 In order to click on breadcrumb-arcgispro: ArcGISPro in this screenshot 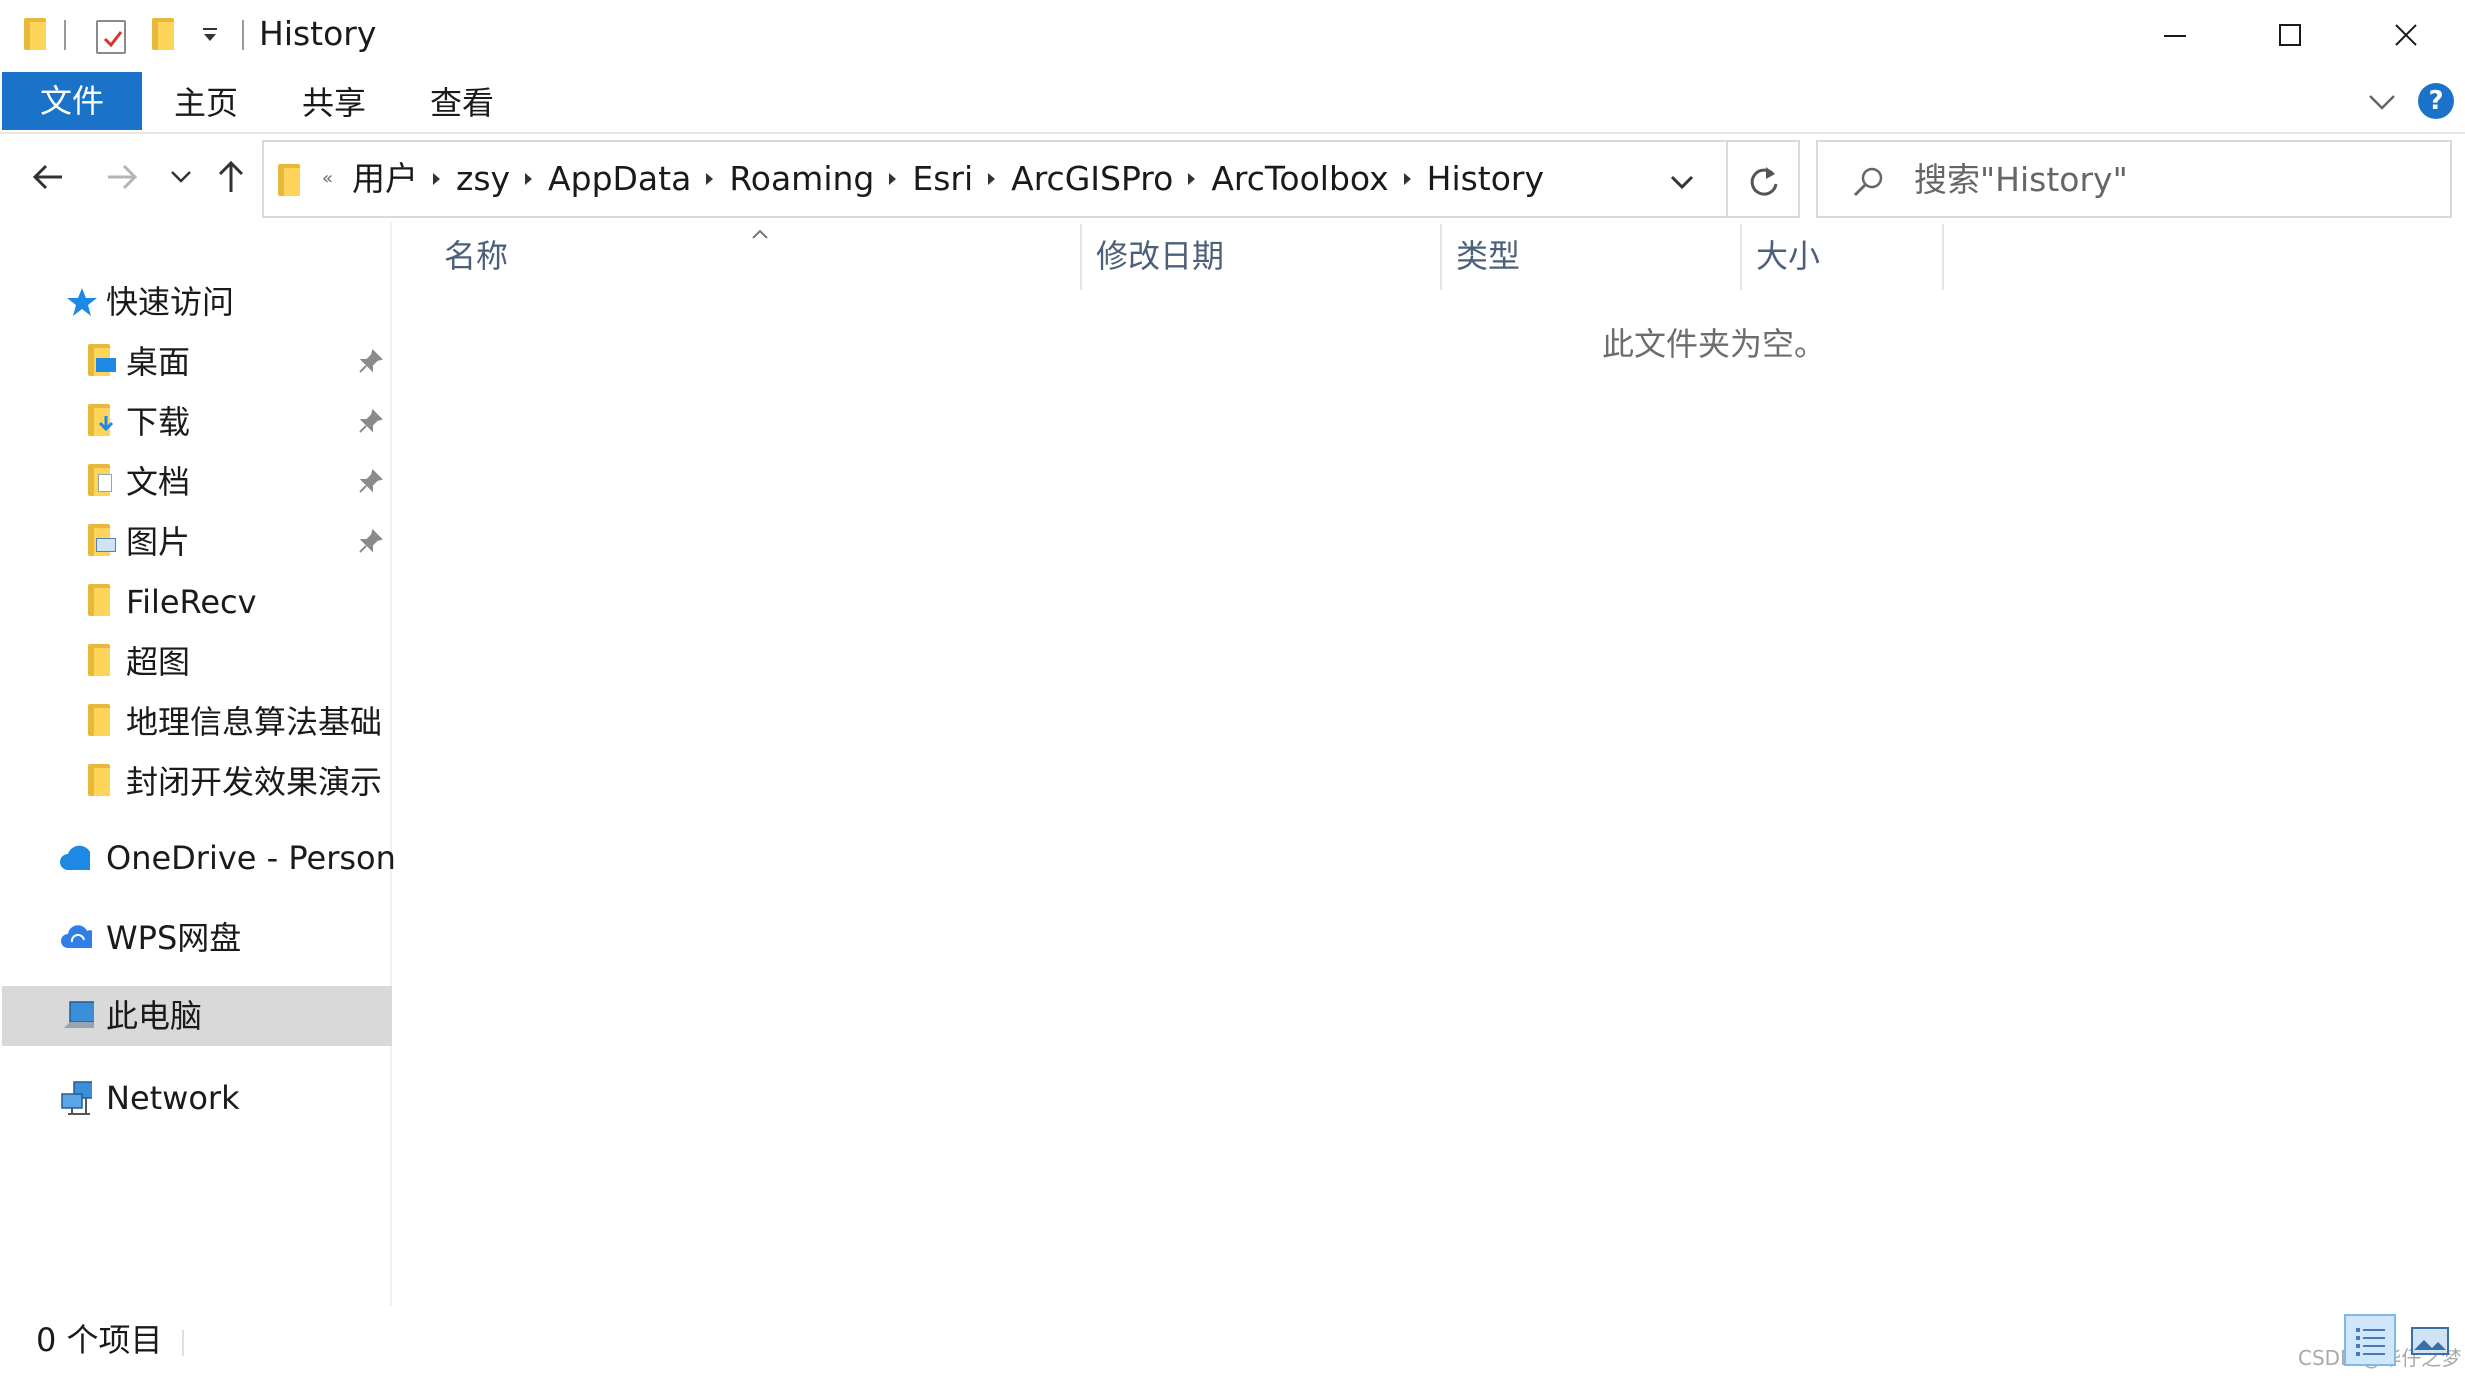, I will do `click(1092, 179)`.